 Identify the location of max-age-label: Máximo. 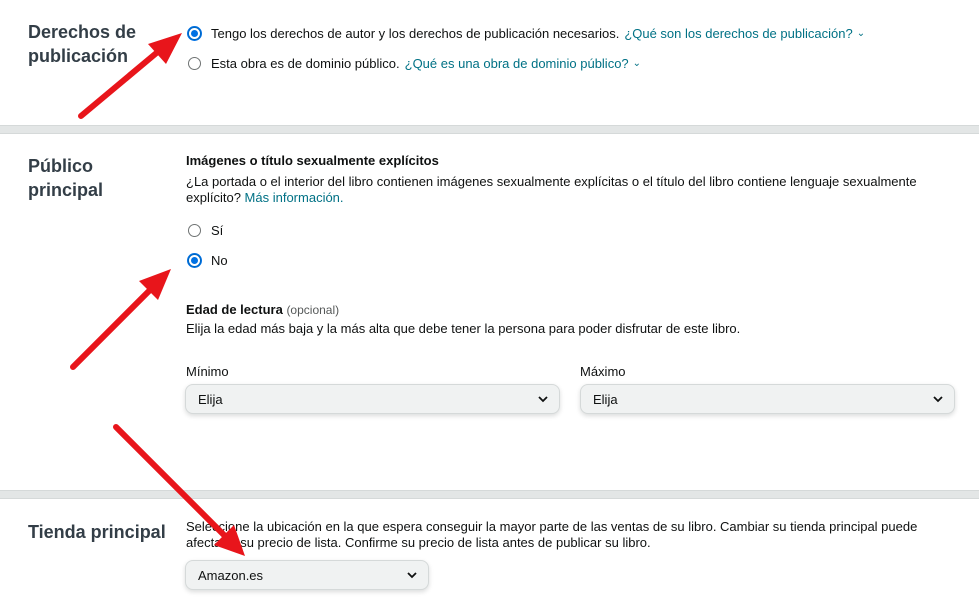
(603, 371).